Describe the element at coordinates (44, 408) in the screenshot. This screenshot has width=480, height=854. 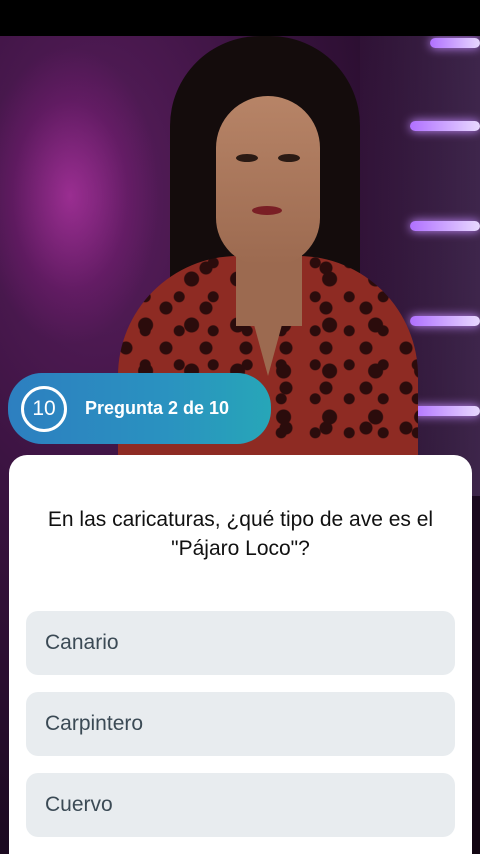
I see `countdown-timer: 10` at that location.